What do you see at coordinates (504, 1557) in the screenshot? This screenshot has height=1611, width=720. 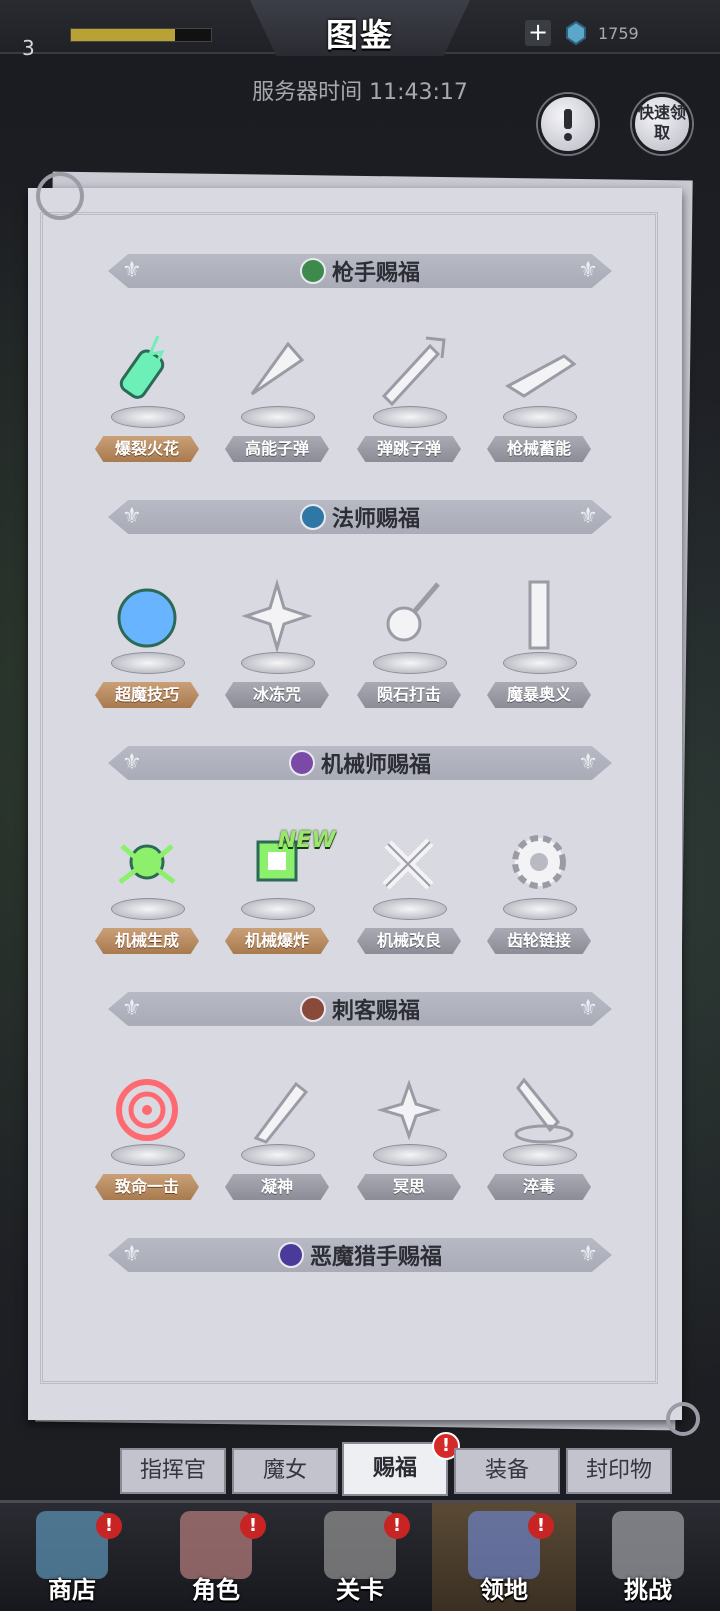 I see `nav-item-3: 领地!` at bounding box center [504, 1557].